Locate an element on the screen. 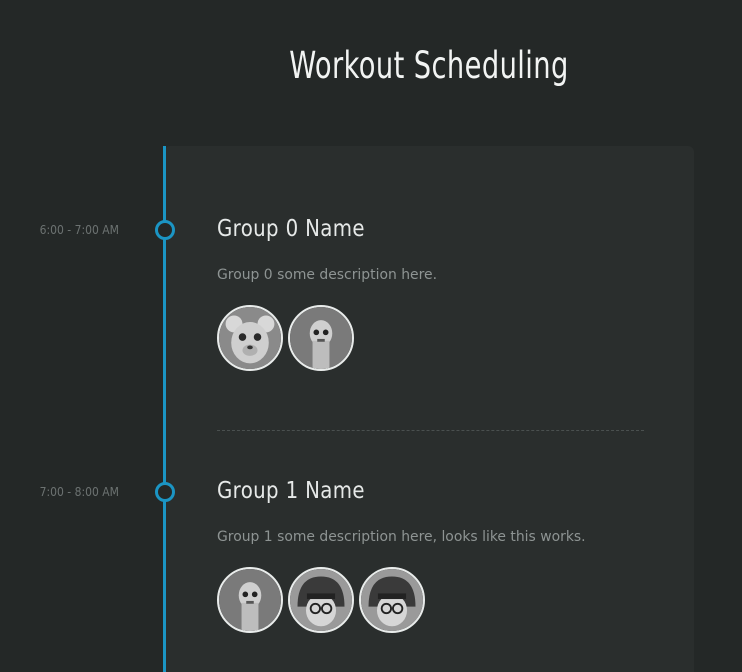  group-description: Group 0 some description here. is located at coordinates (327, 275).